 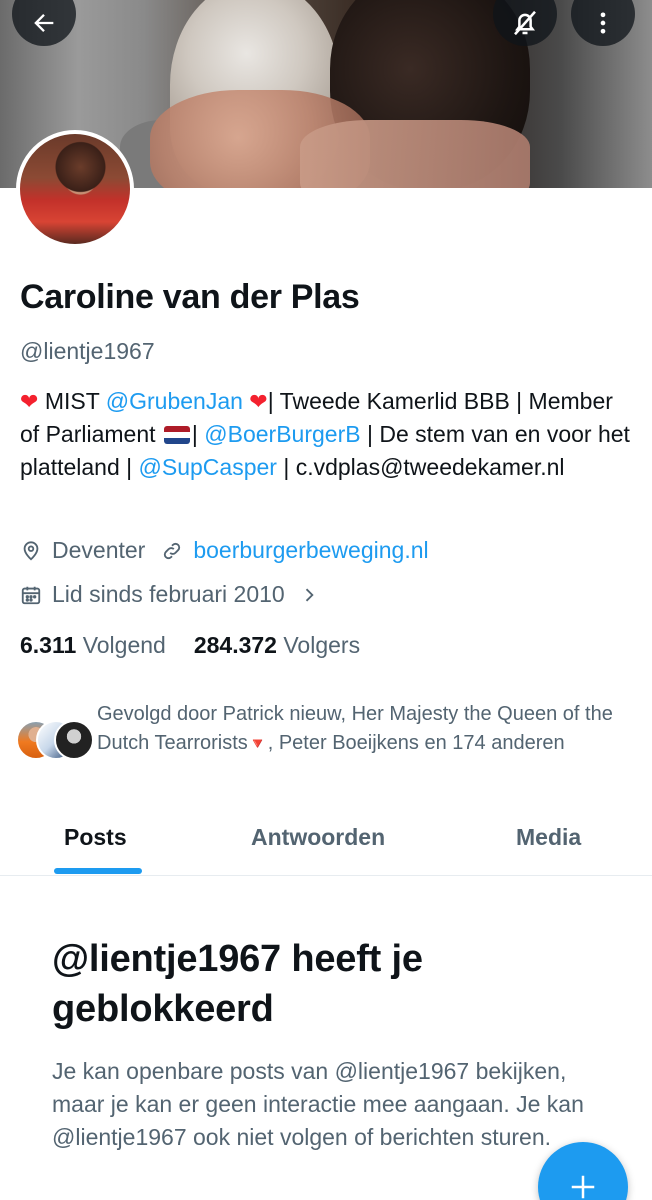 I want to click on tab-replies: Antwoorden, so click(x=318, y=837).